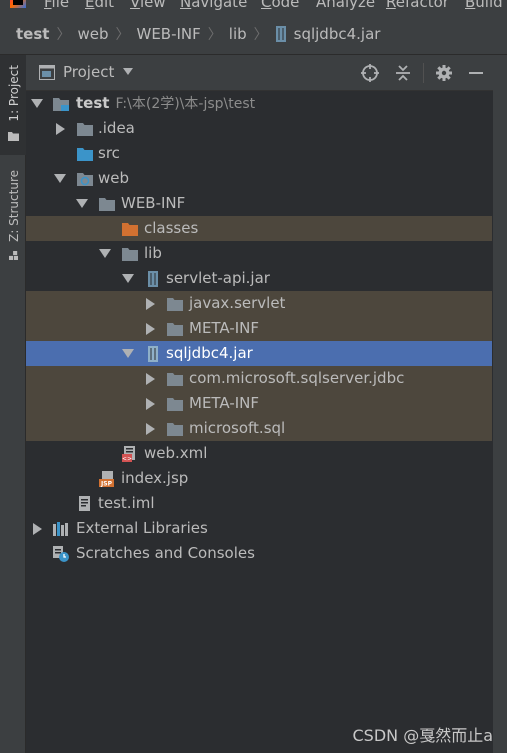 This screenshot has height=753, width=507. Describe the element at coordinates (417, 6) in the screenshot. I see `menu-refactor: Refactor` at that location.